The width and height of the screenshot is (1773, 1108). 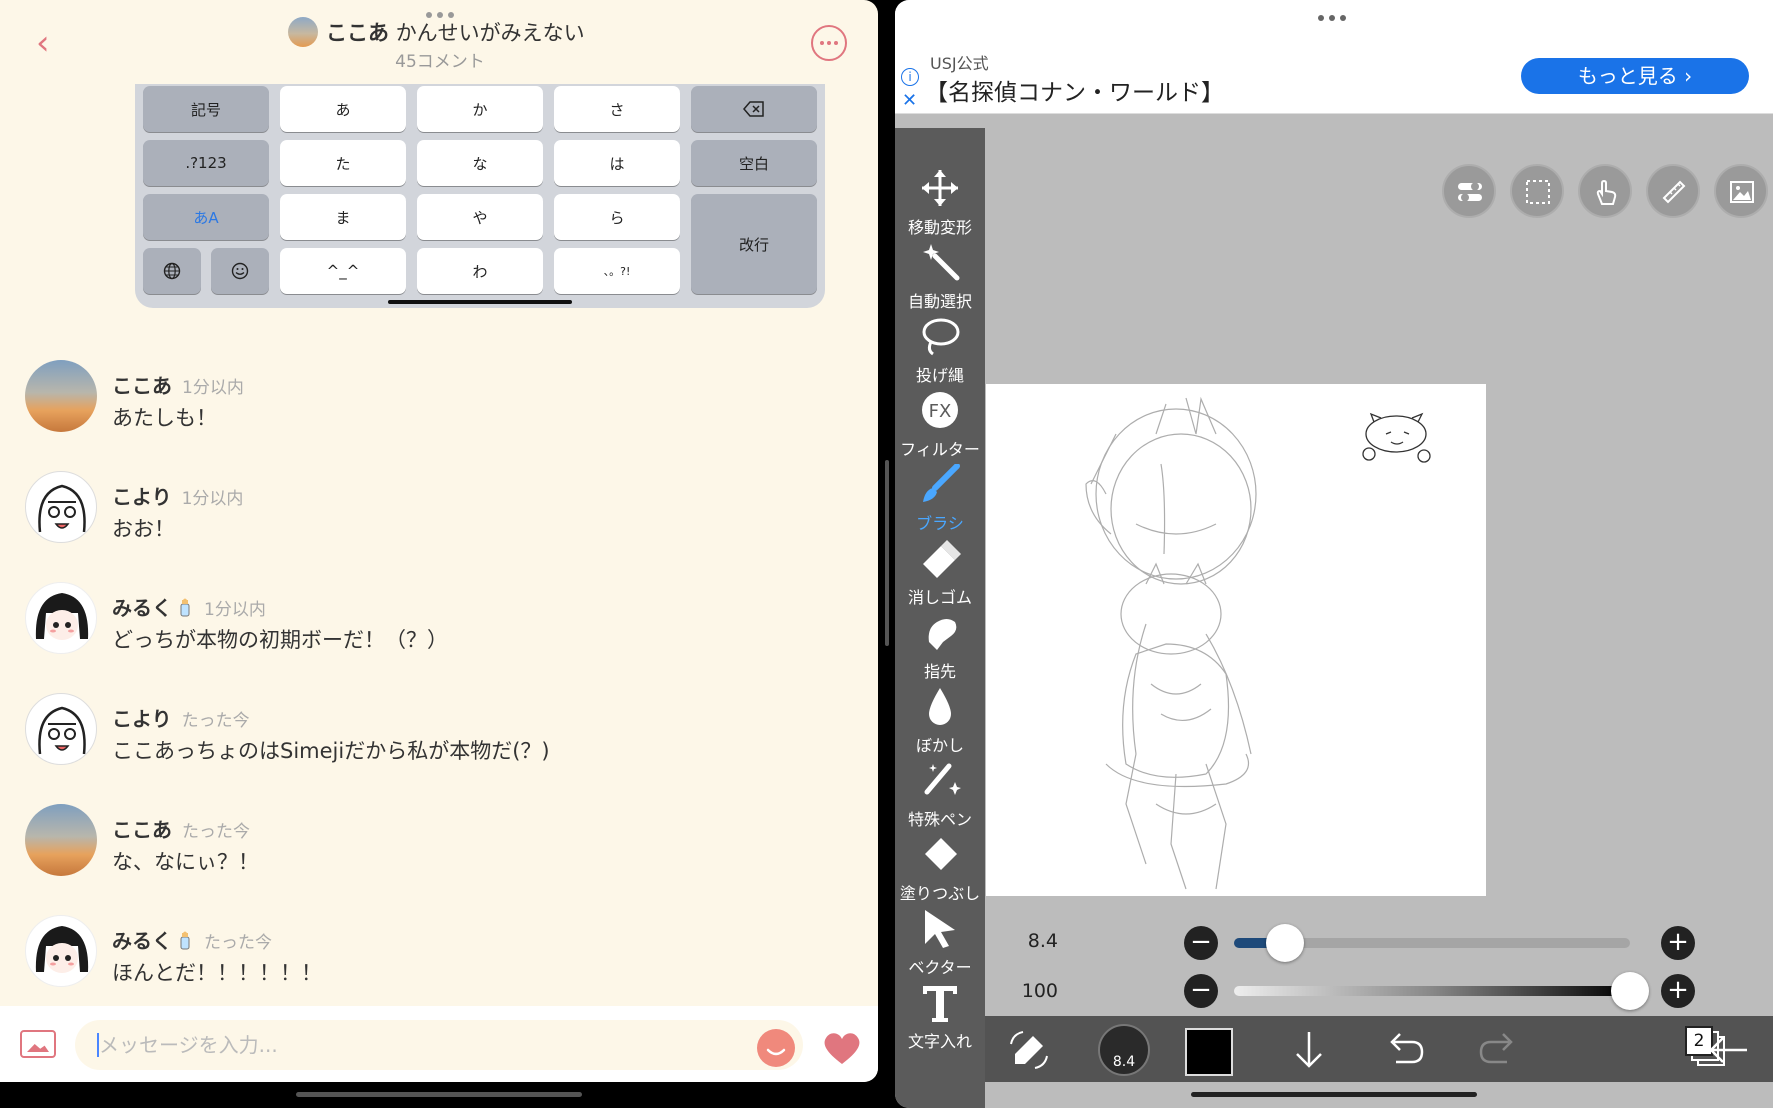 I want to click on tool-fill: 塗りつぶし, so click(x=940, y=869).